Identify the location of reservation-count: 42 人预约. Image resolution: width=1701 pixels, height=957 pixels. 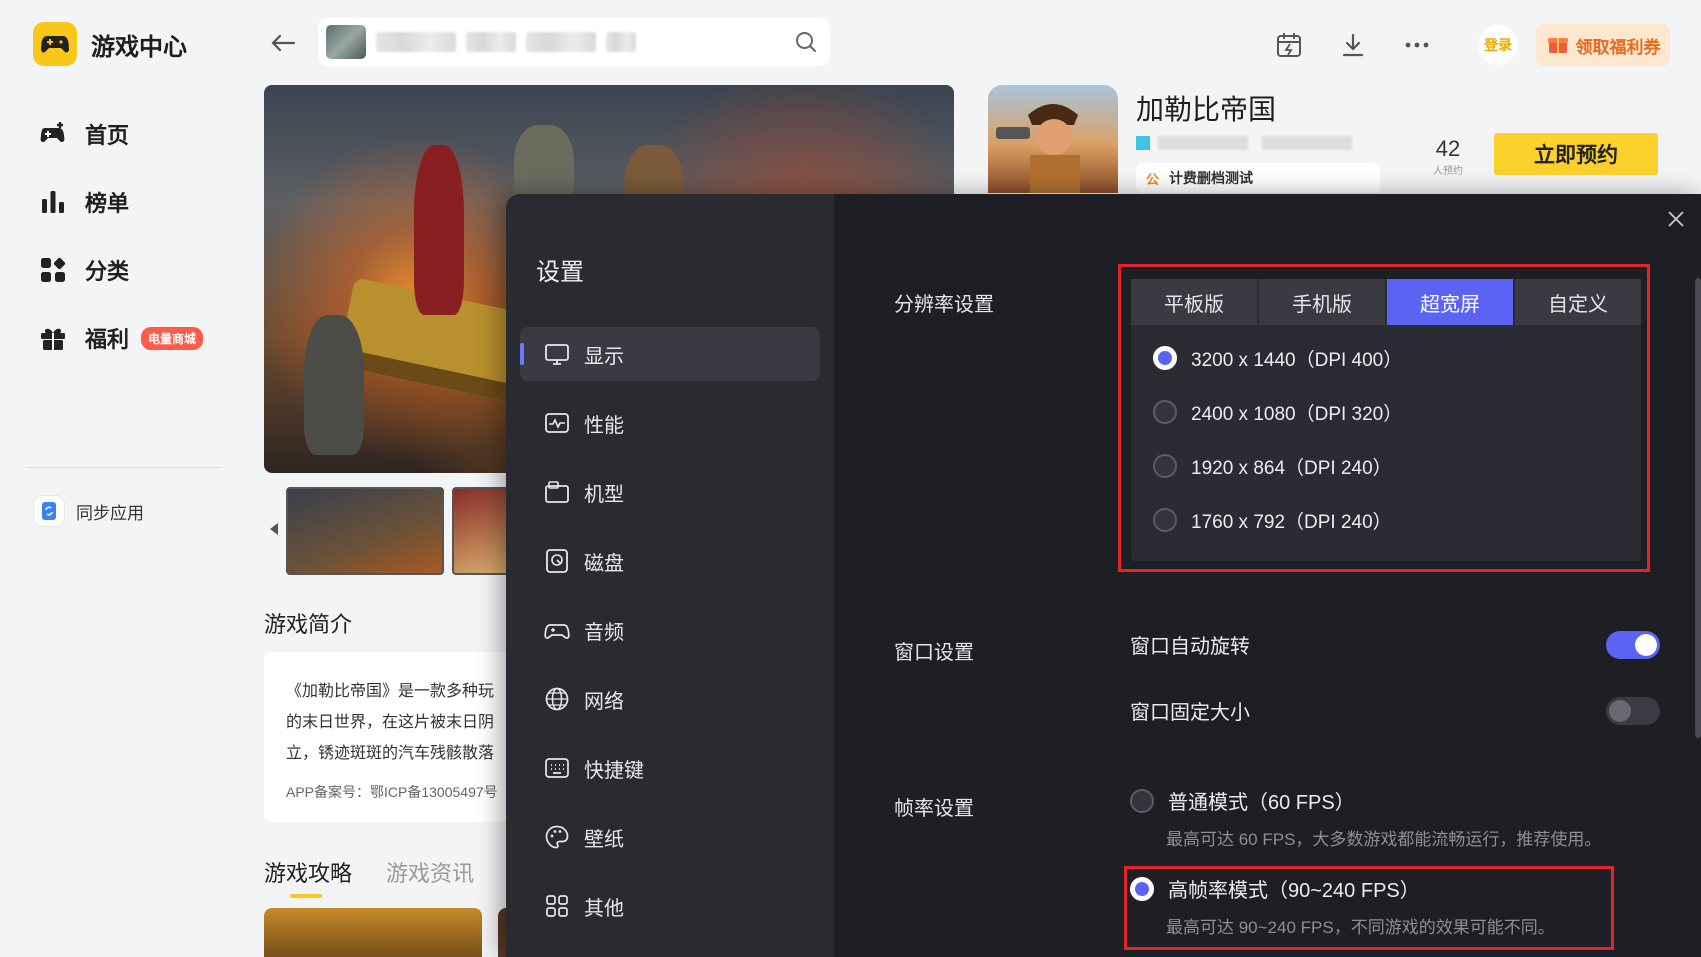
(1448, 156).